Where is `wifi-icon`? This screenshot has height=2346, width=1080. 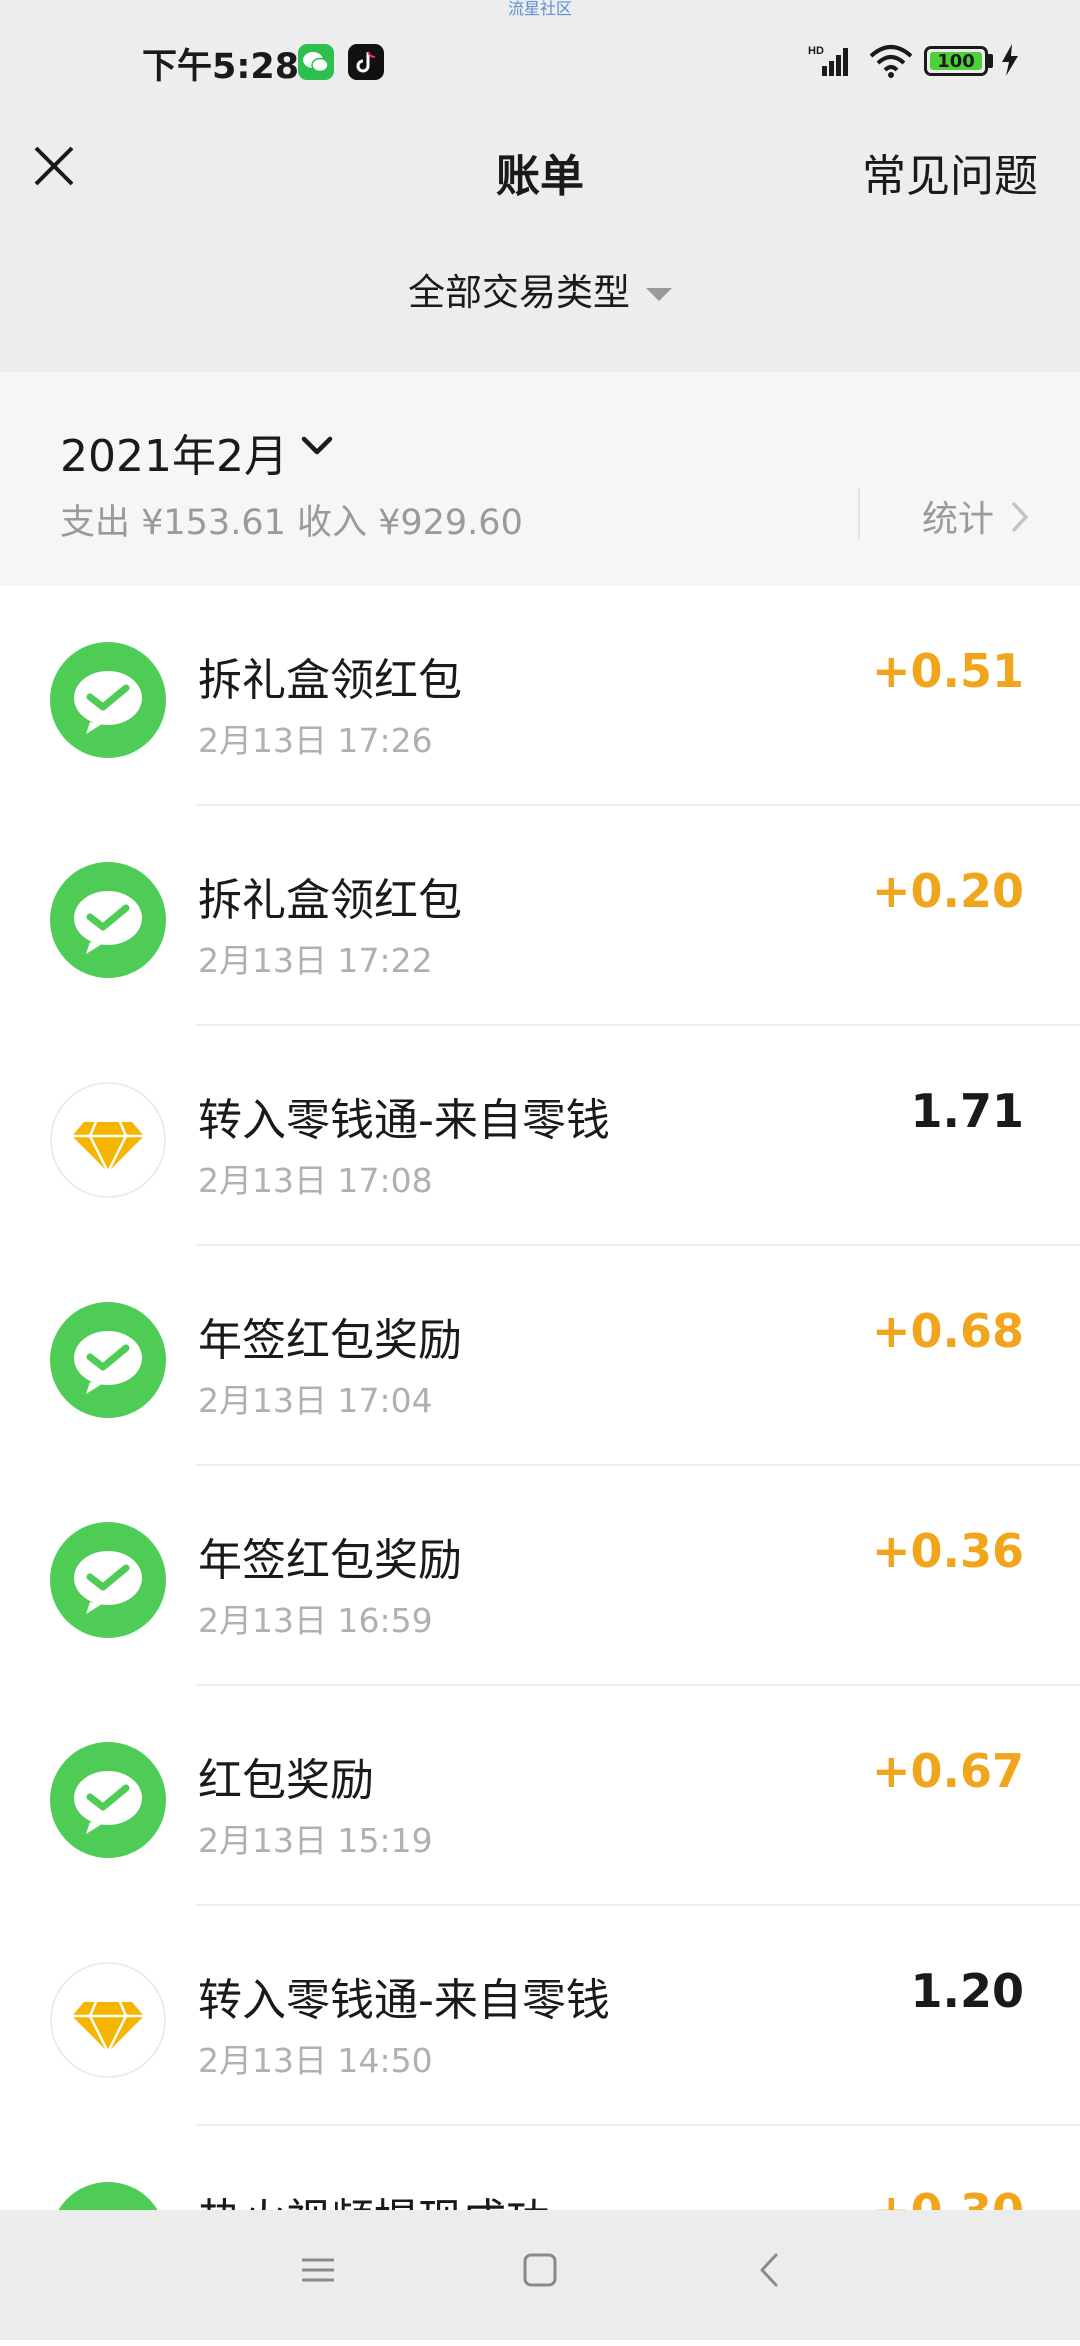
wifi-icon is located at coordinates (891, 63).